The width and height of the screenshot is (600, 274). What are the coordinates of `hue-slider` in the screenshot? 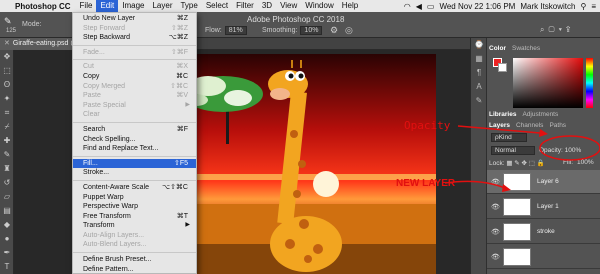 It's located at (589, 83).